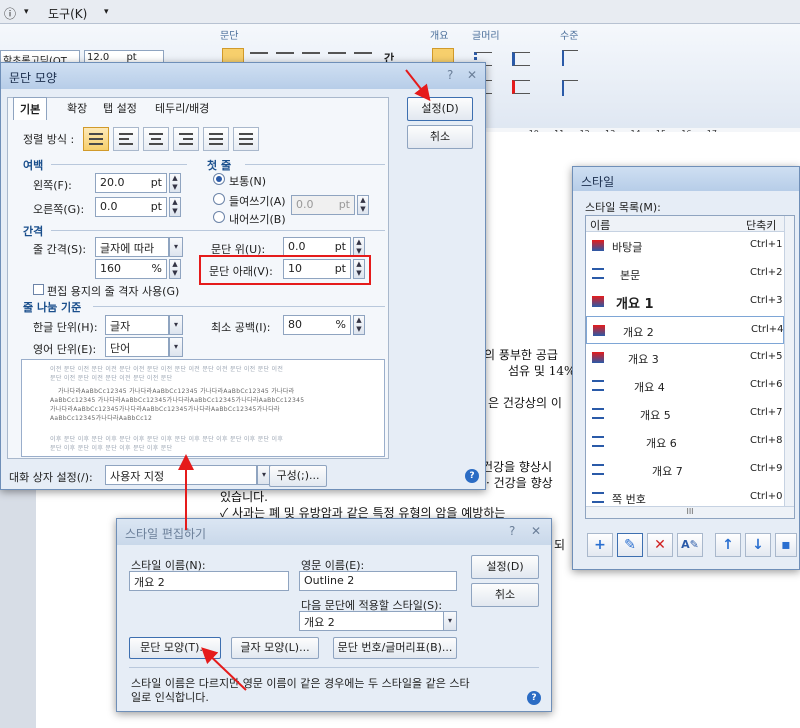  Describe the element at coordinates (418, 85) in the screenshot. I see `arrow-to-ok-button` at that location.